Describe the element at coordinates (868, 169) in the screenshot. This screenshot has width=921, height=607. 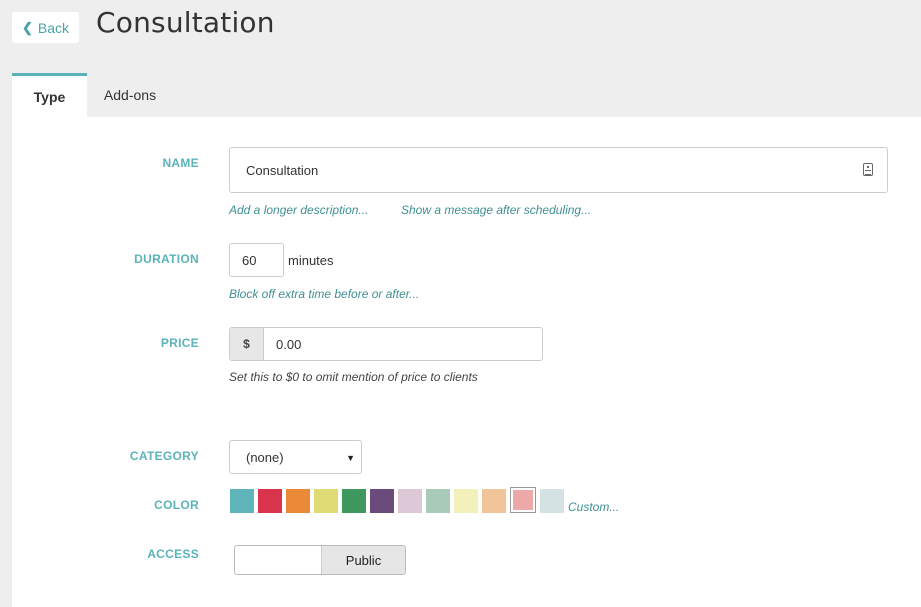
I see `contact-card-icon` at that location.